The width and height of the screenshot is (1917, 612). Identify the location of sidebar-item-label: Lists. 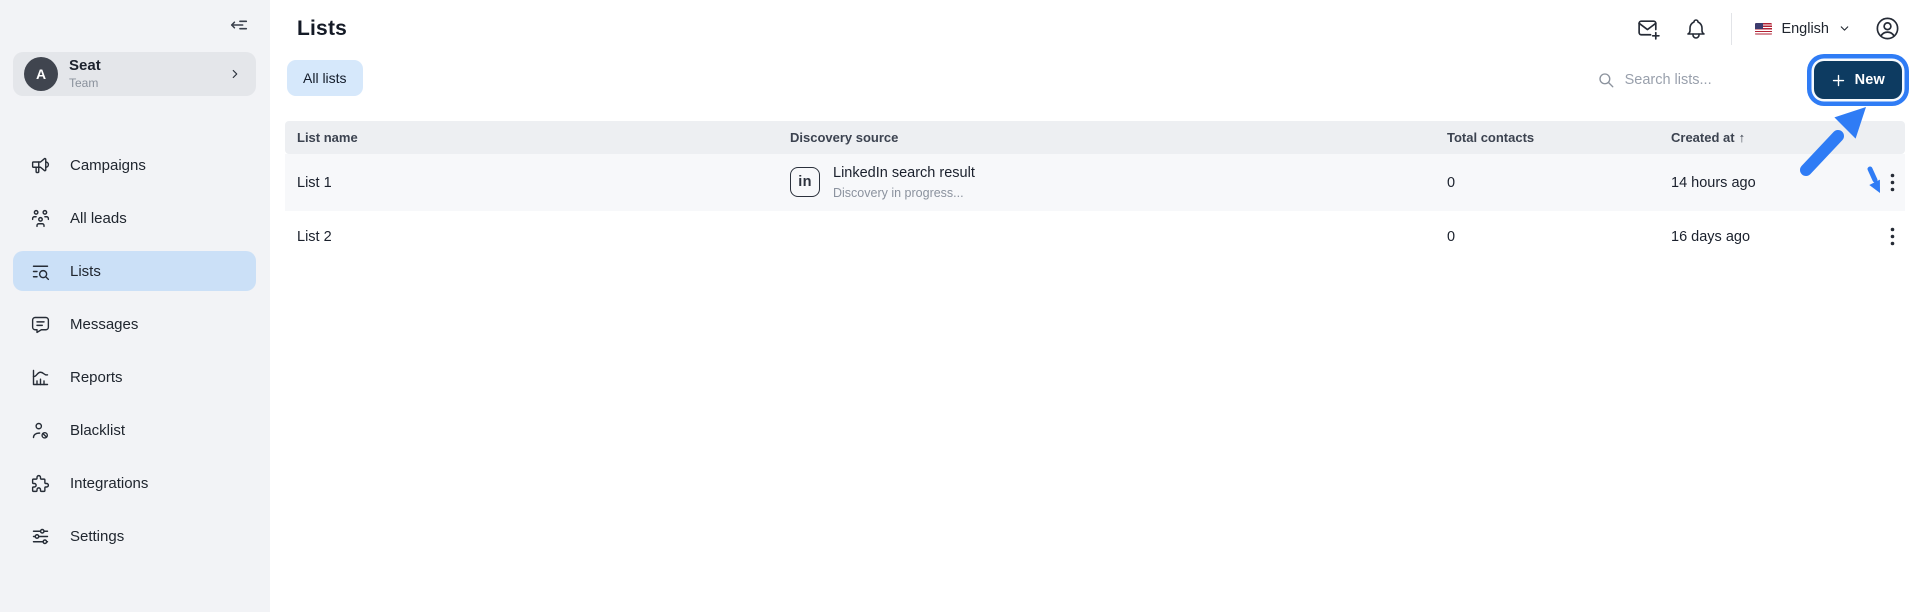
(85, 271).